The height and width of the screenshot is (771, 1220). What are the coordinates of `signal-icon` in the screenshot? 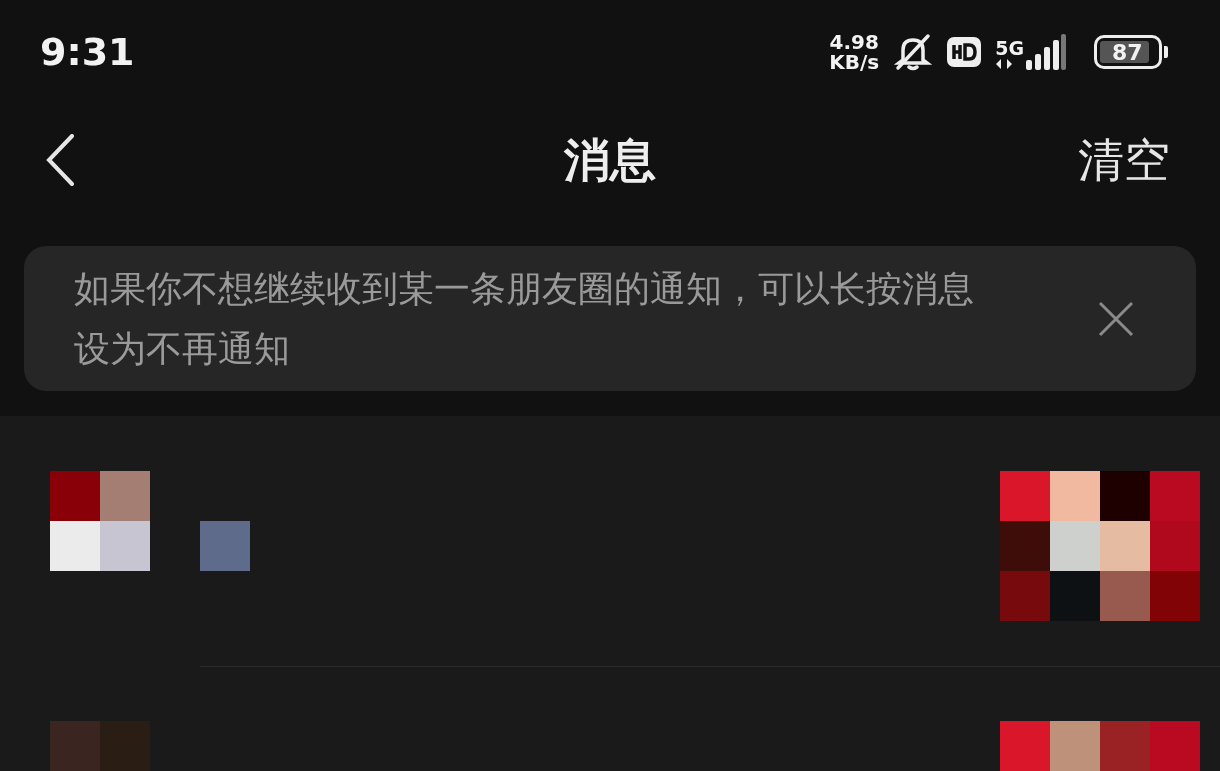 It's located at (1046, 52).